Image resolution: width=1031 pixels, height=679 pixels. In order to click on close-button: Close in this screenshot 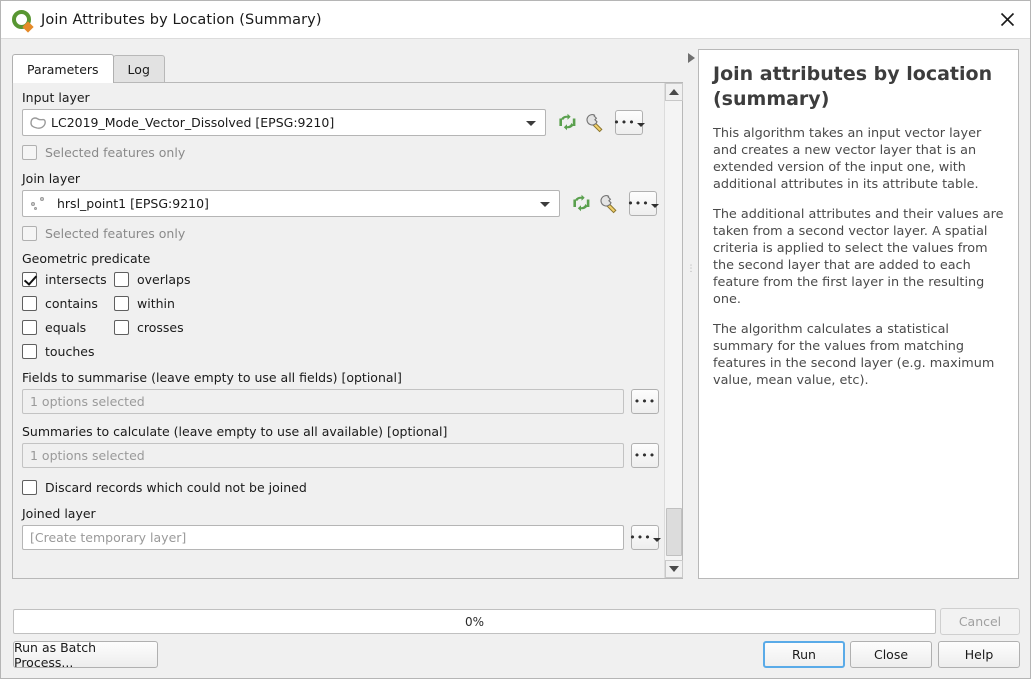, I will do `click(891, 654)`.